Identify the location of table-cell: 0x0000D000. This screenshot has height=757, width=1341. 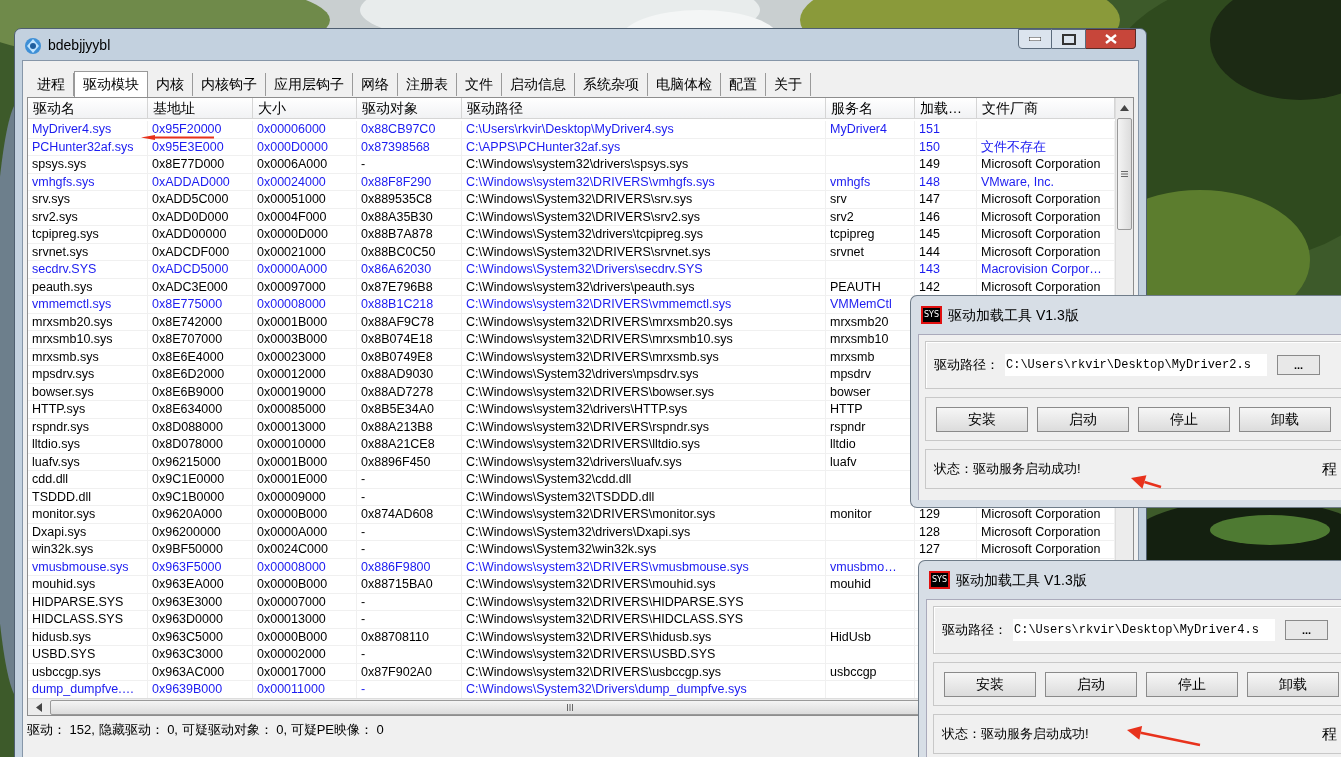
(292, 234).